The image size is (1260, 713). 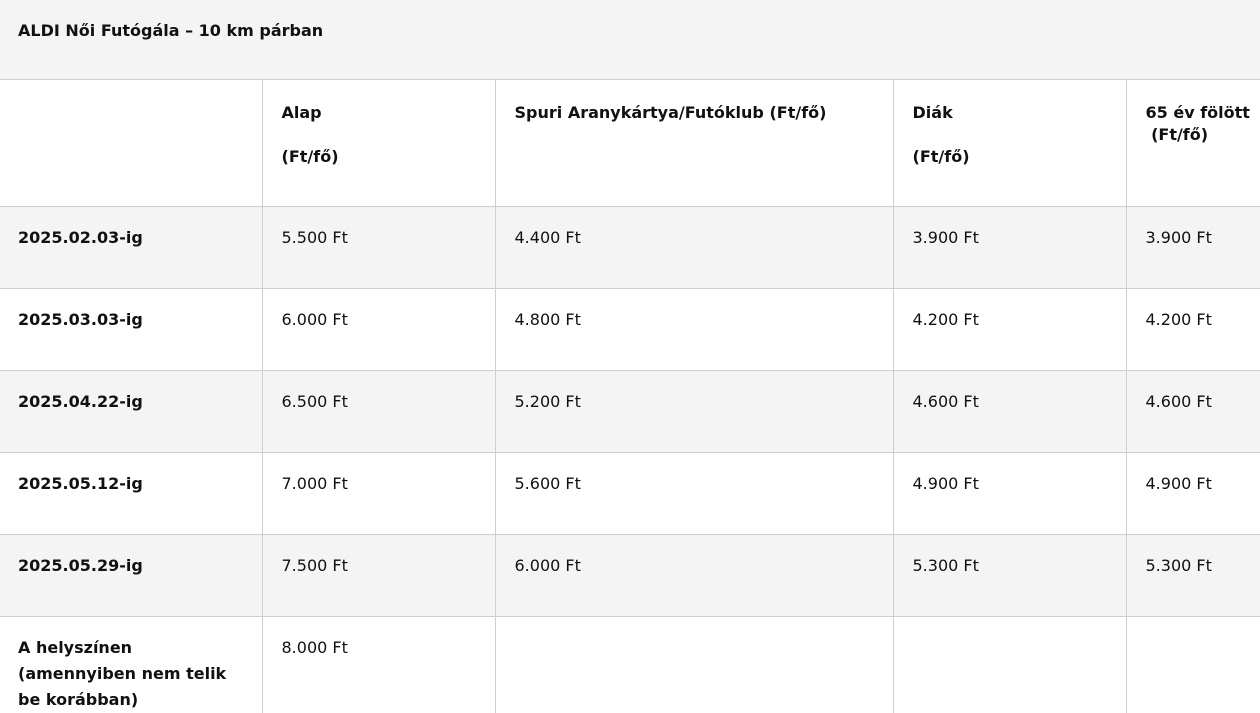 I want to click on price-senior-cell, so click(x=1193, y=664).